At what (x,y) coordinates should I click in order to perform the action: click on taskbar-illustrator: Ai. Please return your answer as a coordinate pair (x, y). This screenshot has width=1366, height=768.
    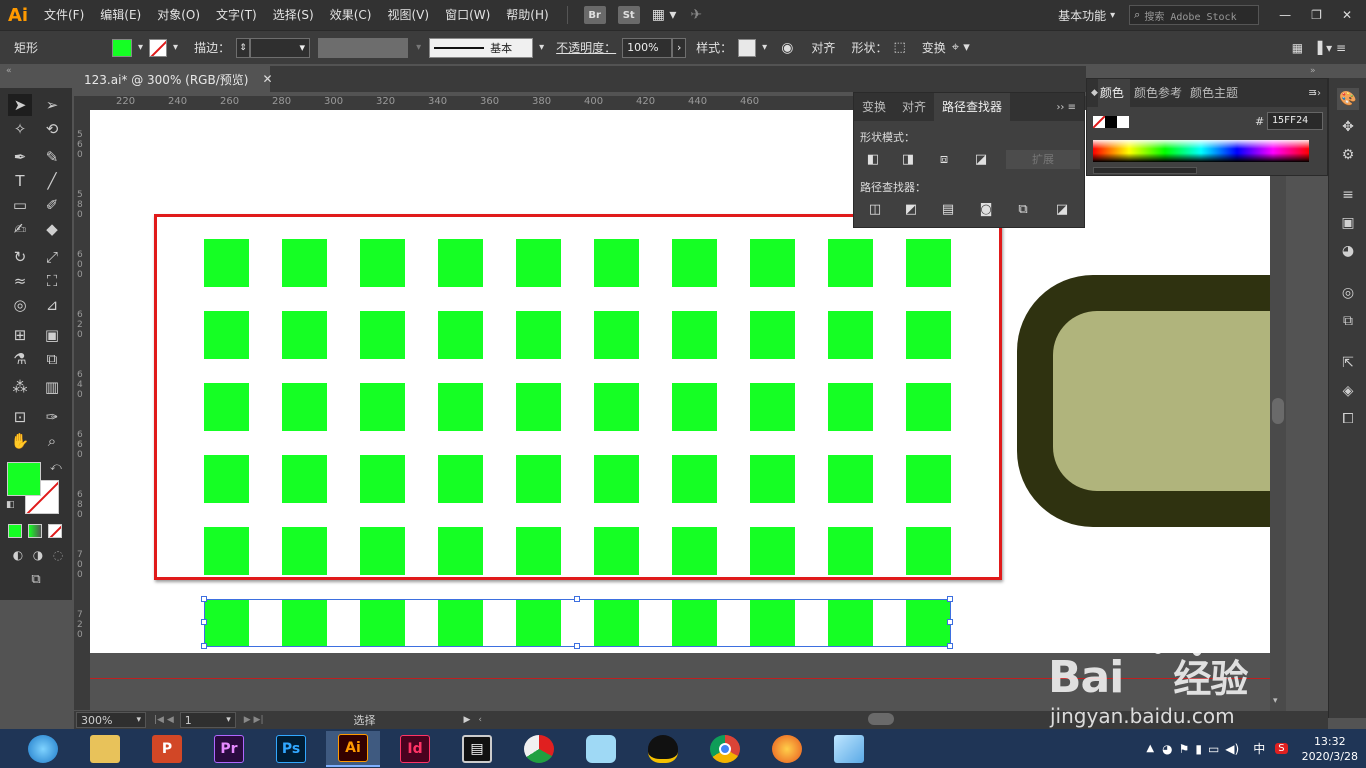
    Looking at the image, I should click on (353, 748).